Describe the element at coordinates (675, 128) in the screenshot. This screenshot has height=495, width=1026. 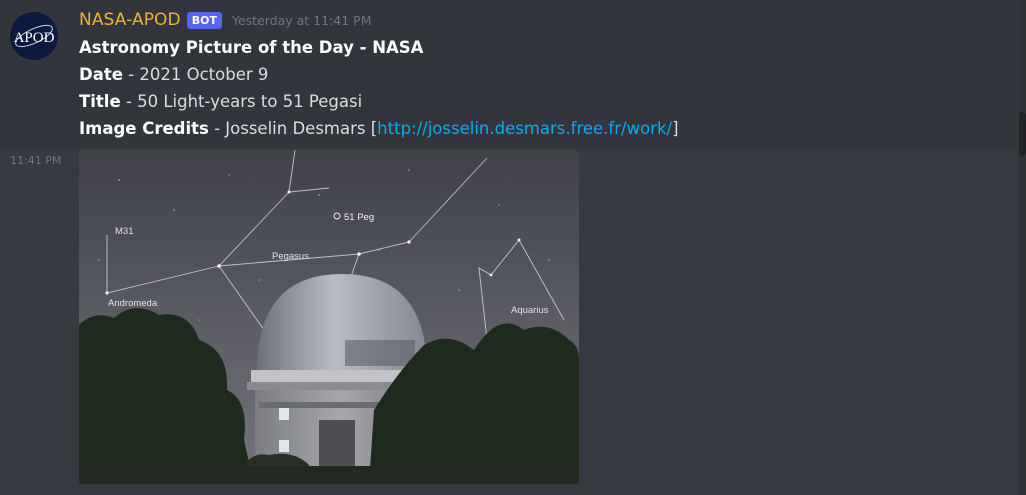
I see `credits-bracket-close: ]` at that location.